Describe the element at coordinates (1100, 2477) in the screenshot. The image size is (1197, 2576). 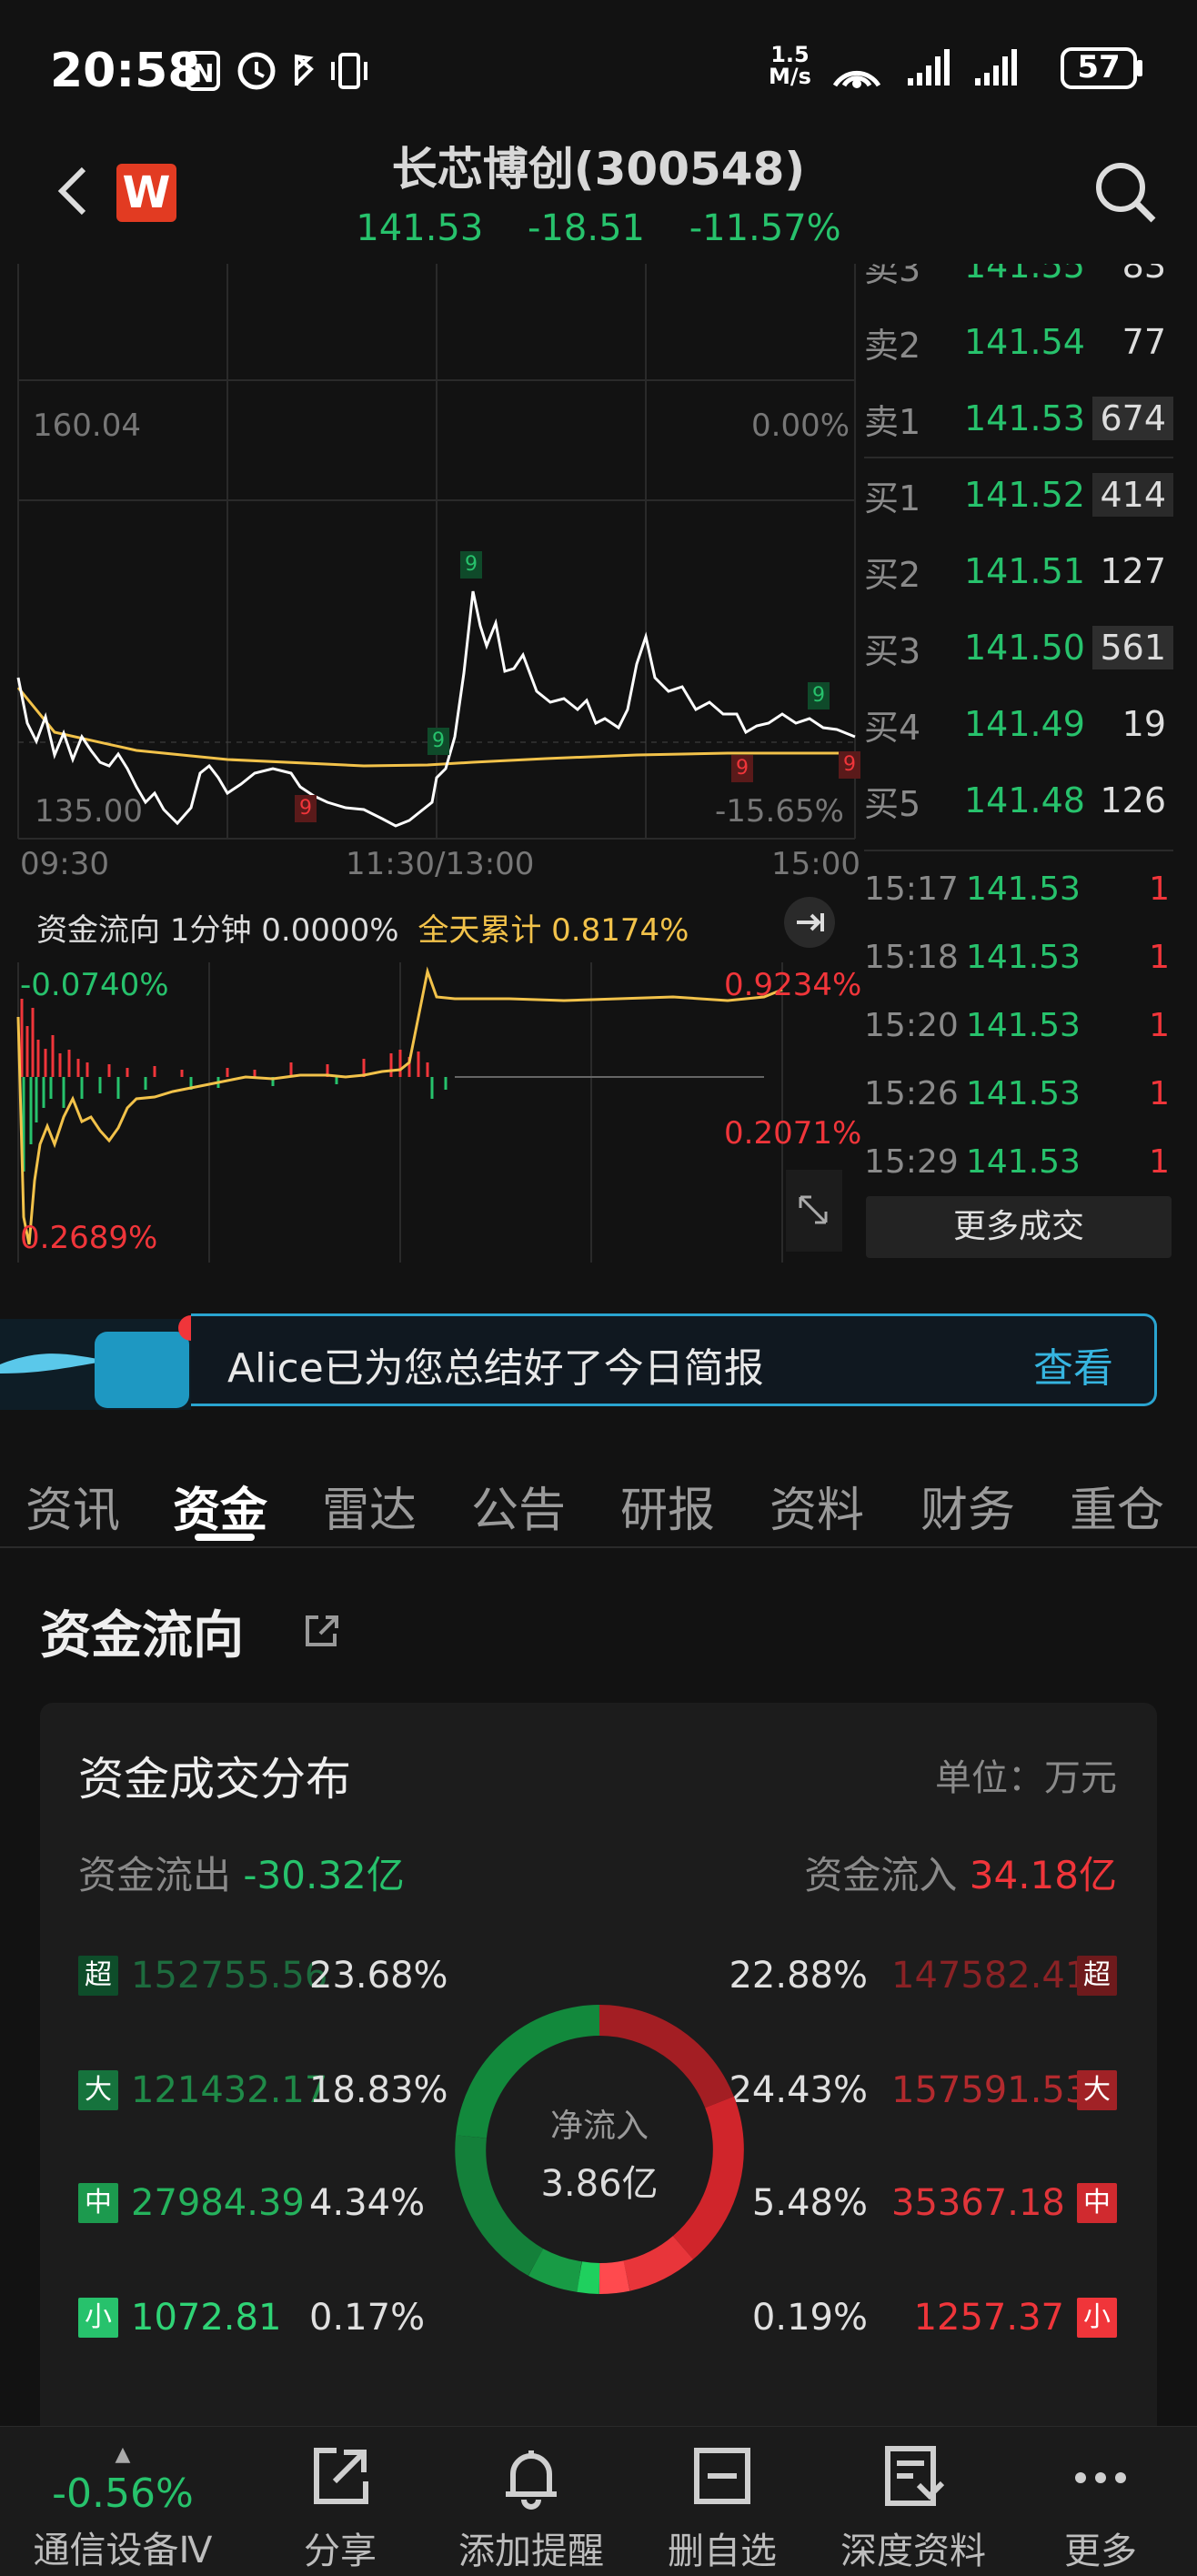
I see `more-icon` at that location.